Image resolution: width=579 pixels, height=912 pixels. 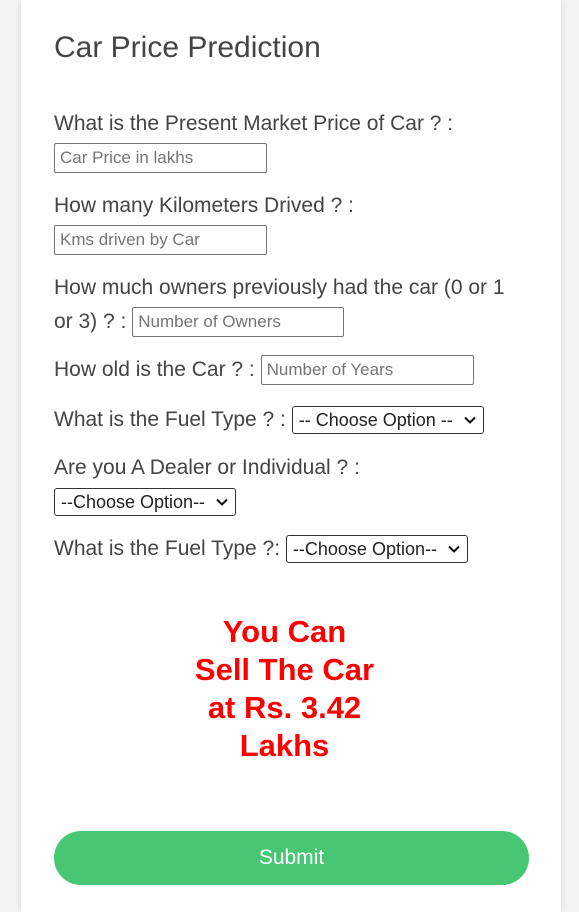 I want to click on present-price-input, so click(x=160, y=158).